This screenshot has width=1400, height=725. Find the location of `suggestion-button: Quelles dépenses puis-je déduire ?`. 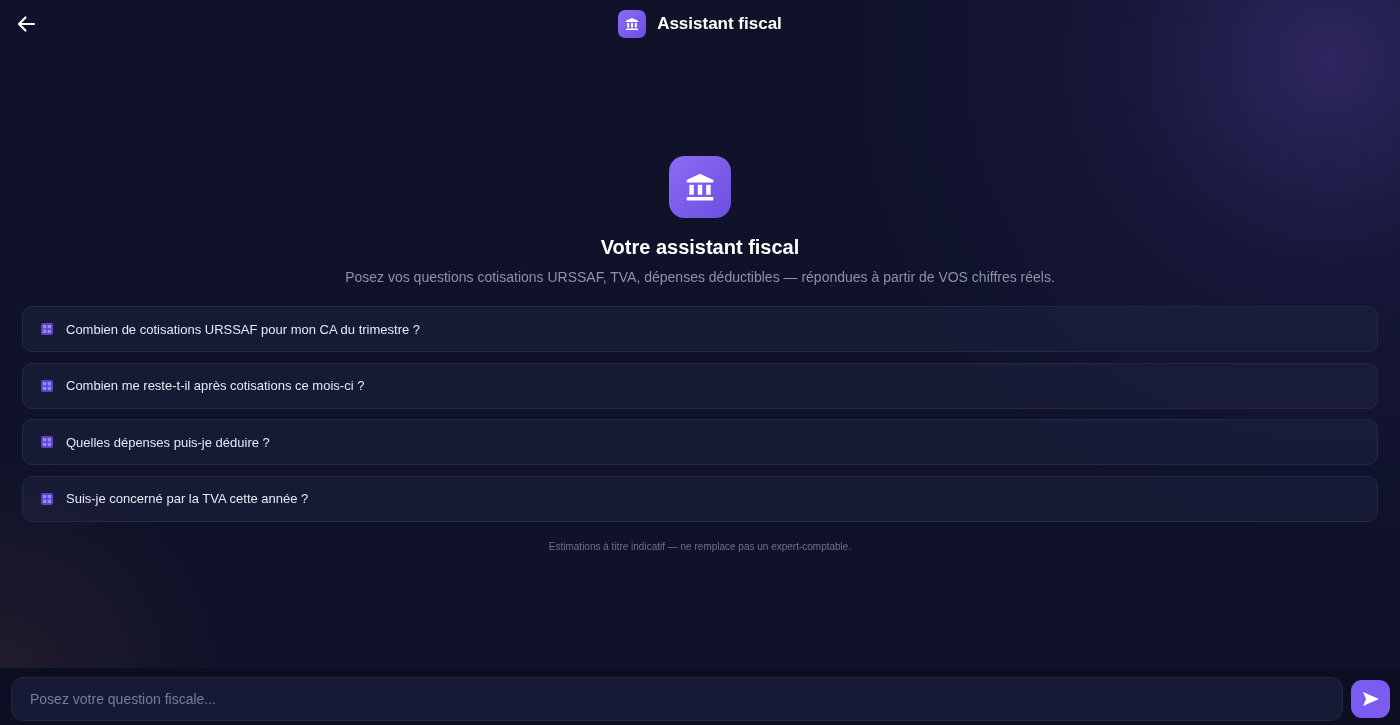

suggestion-button: Quelles dépenses puis-je déduire ? is located at coordinates (700, 442).